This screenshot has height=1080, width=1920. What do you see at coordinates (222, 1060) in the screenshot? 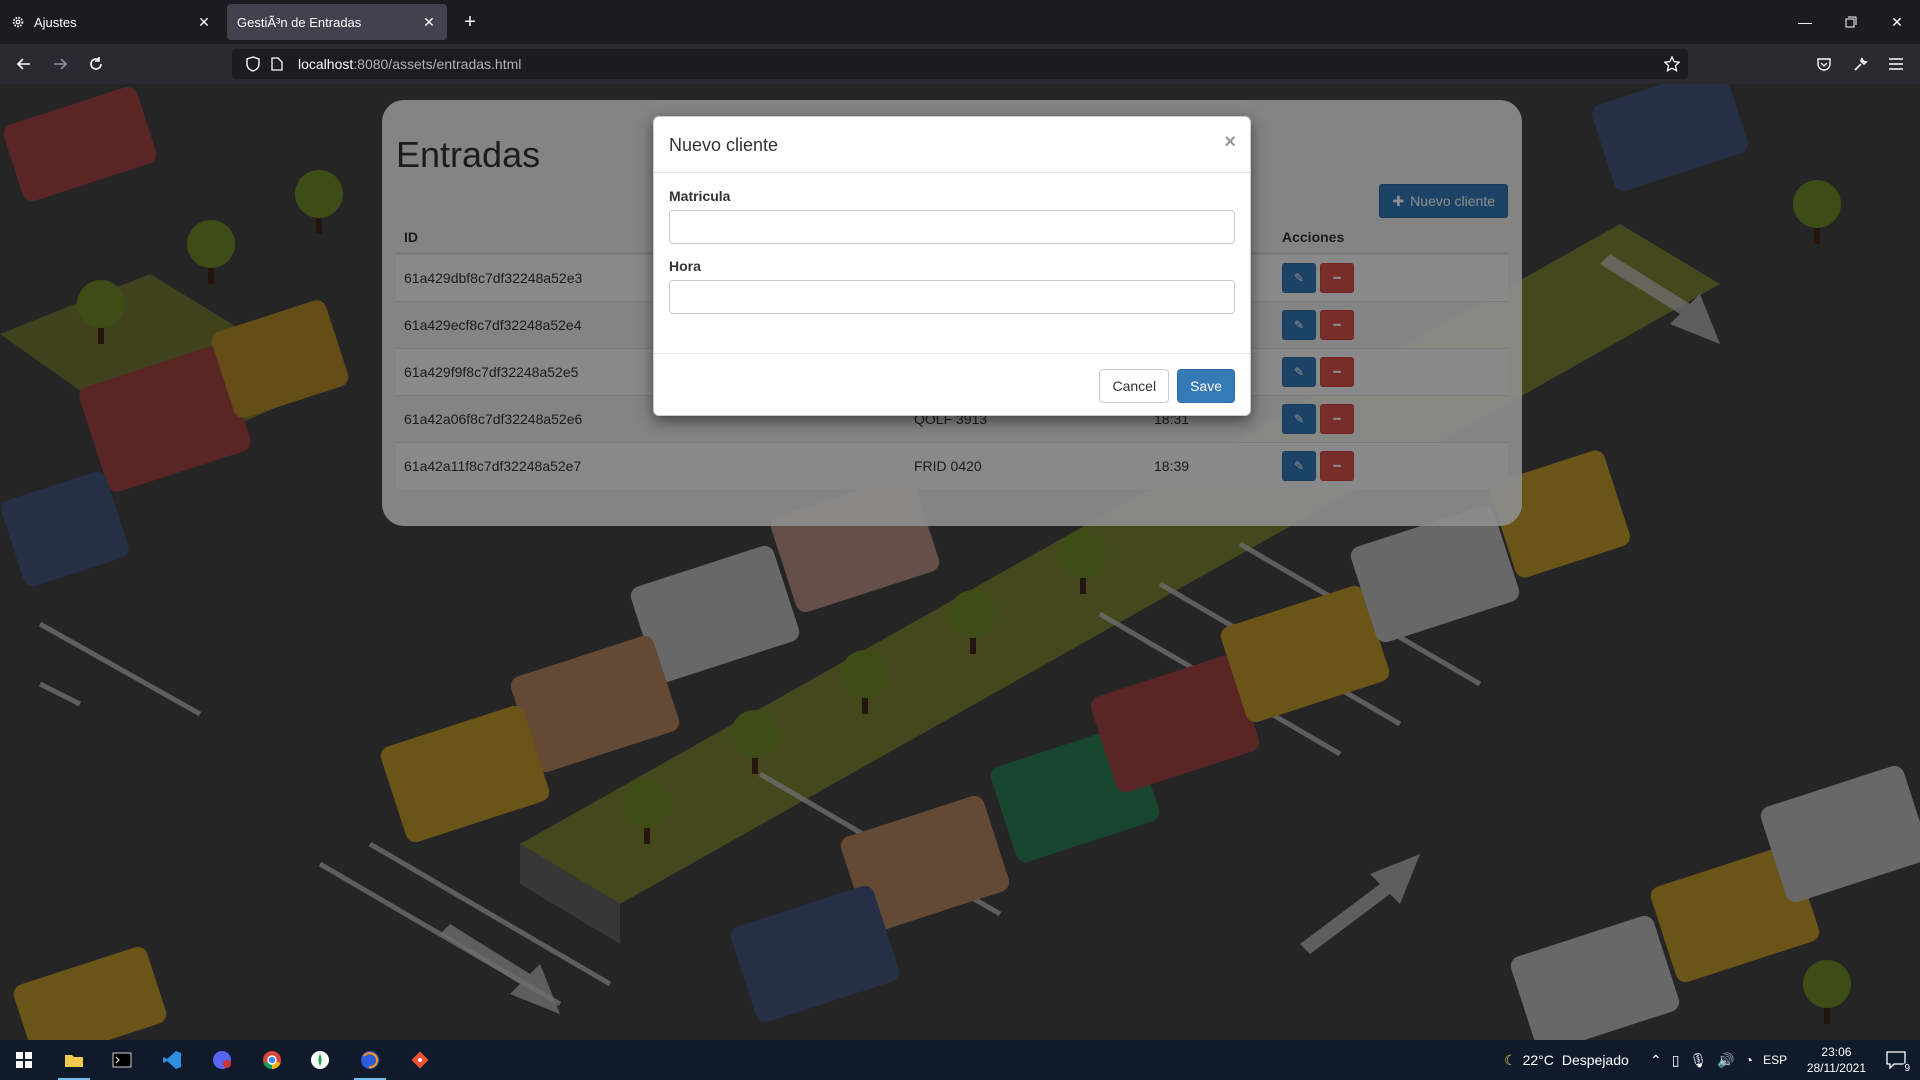
I see `discord-icon` at bounding box center [222, 1060].